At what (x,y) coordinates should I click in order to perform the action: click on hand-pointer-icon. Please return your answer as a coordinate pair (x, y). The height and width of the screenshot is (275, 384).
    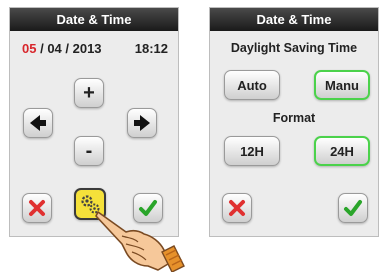
    Looking at the image, I should click on (140, 241).